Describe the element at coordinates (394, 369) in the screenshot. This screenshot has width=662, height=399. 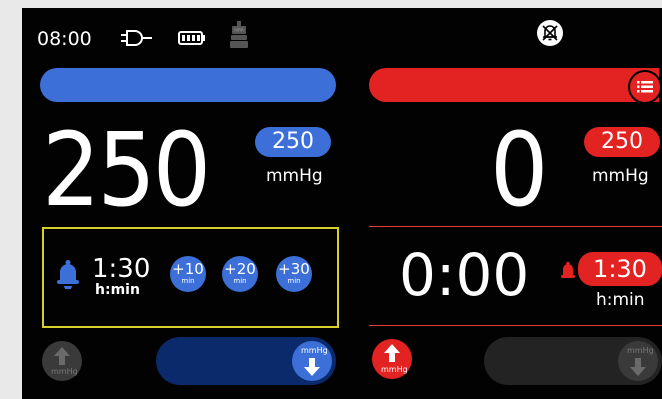
I see `right-inflate-label: mmHg` at that location.